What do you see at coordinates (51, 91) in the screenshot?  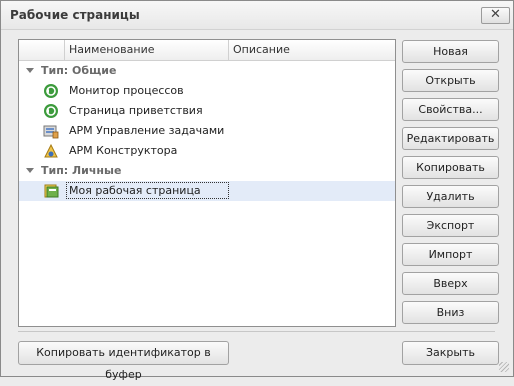 I see `process-monitor-icon` at bounding box center [51, 91].